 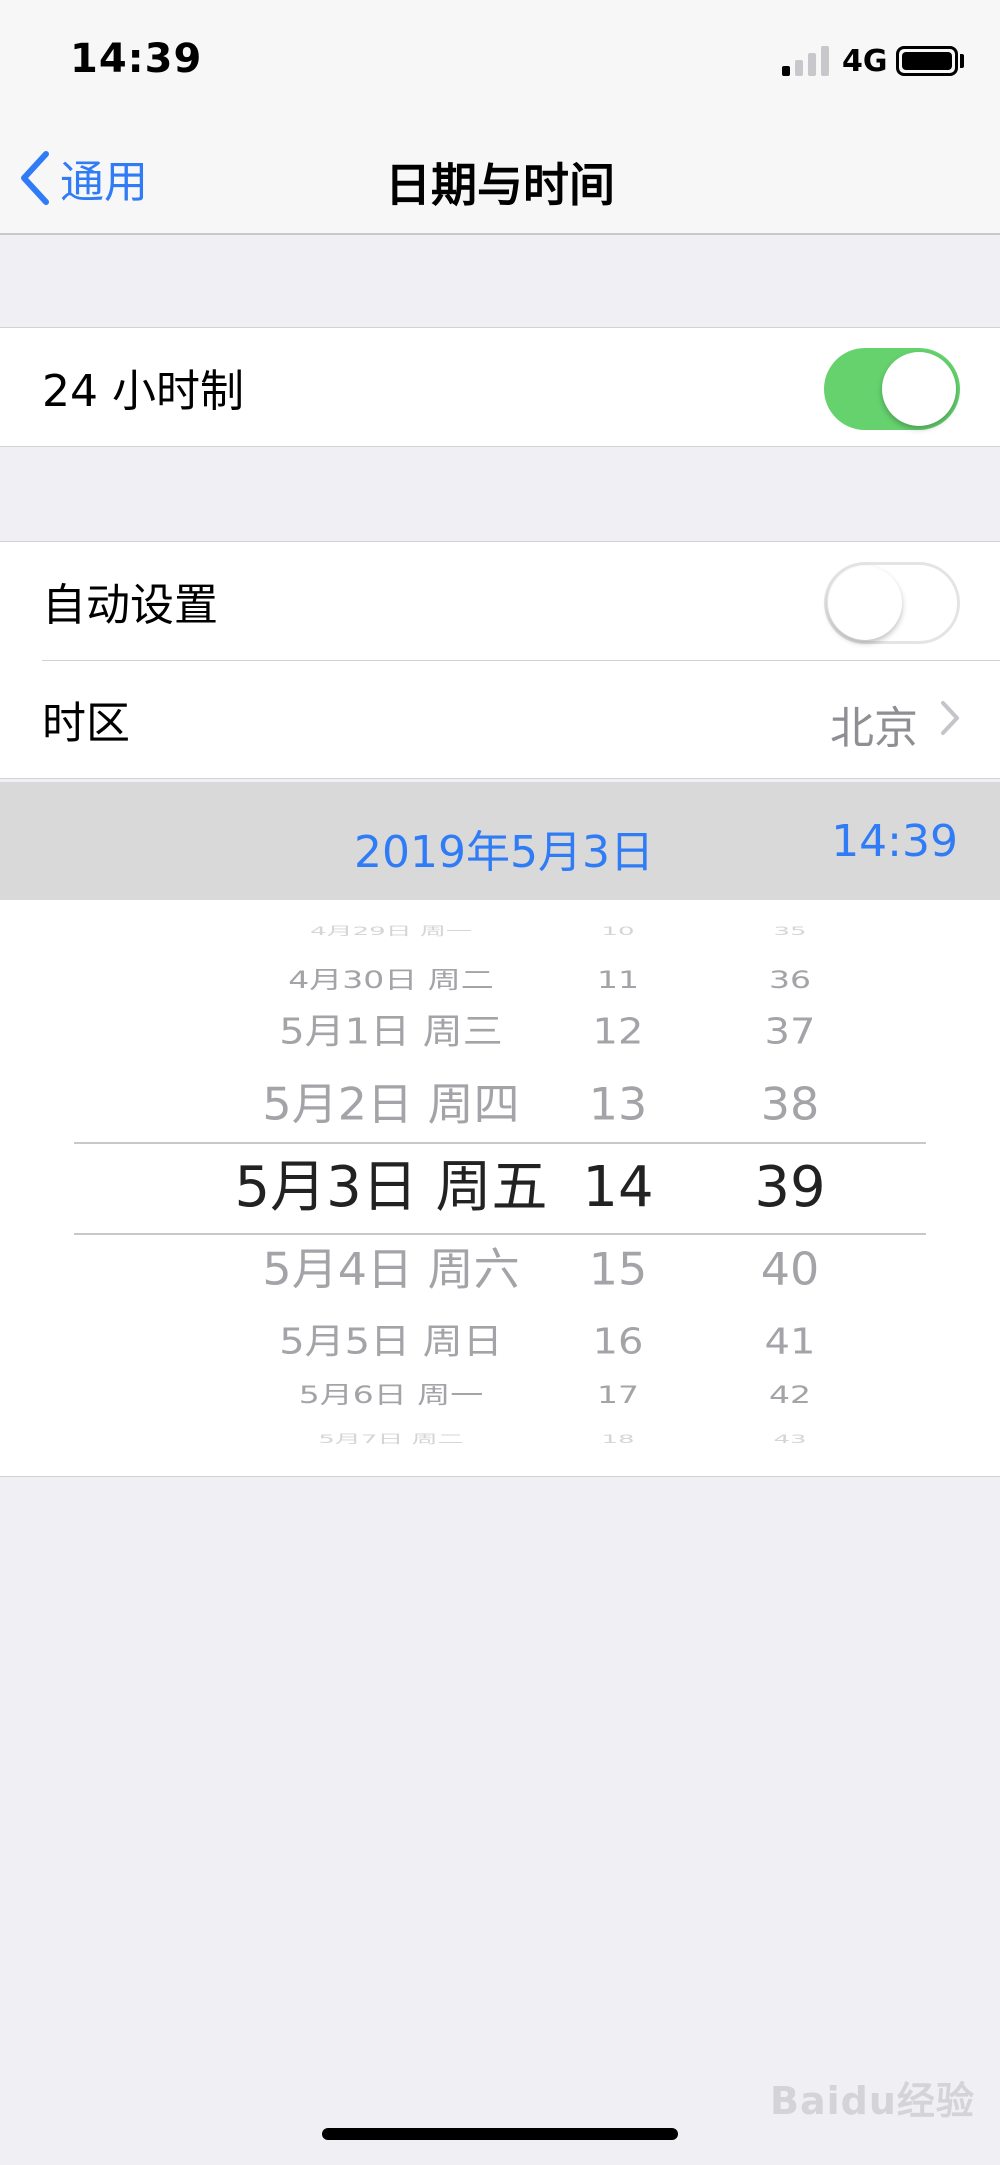 What do you see at coordinates (618, 1440) in the screenshot?
I see `picker-hour-option: 18` at bounding box center [618, 1440].